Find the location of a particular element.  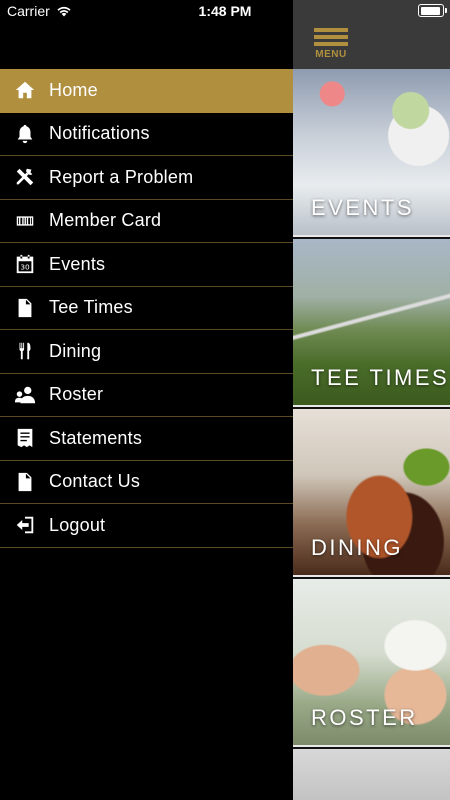

menu-item-label: Contact Us is located at coordinates (95, 481).